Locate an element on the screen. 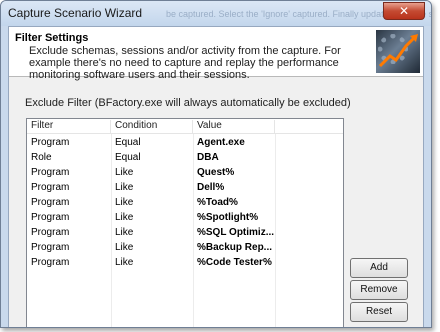 The height and width of the screenshot is (332, 440). list-header: Filter Condition Value is located at coordinates (185, 126).